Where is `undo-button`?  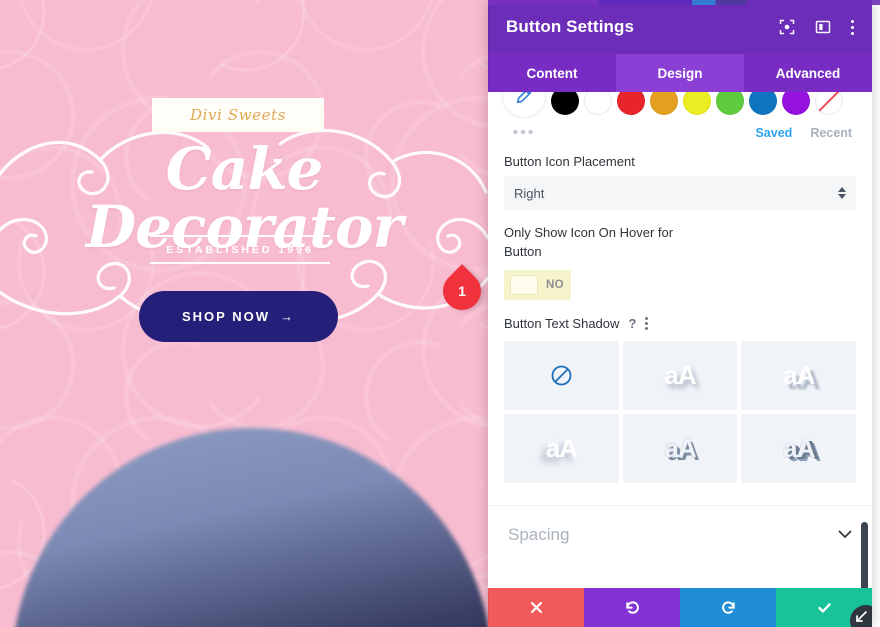 undo-button is located at coordinates (632, 607).